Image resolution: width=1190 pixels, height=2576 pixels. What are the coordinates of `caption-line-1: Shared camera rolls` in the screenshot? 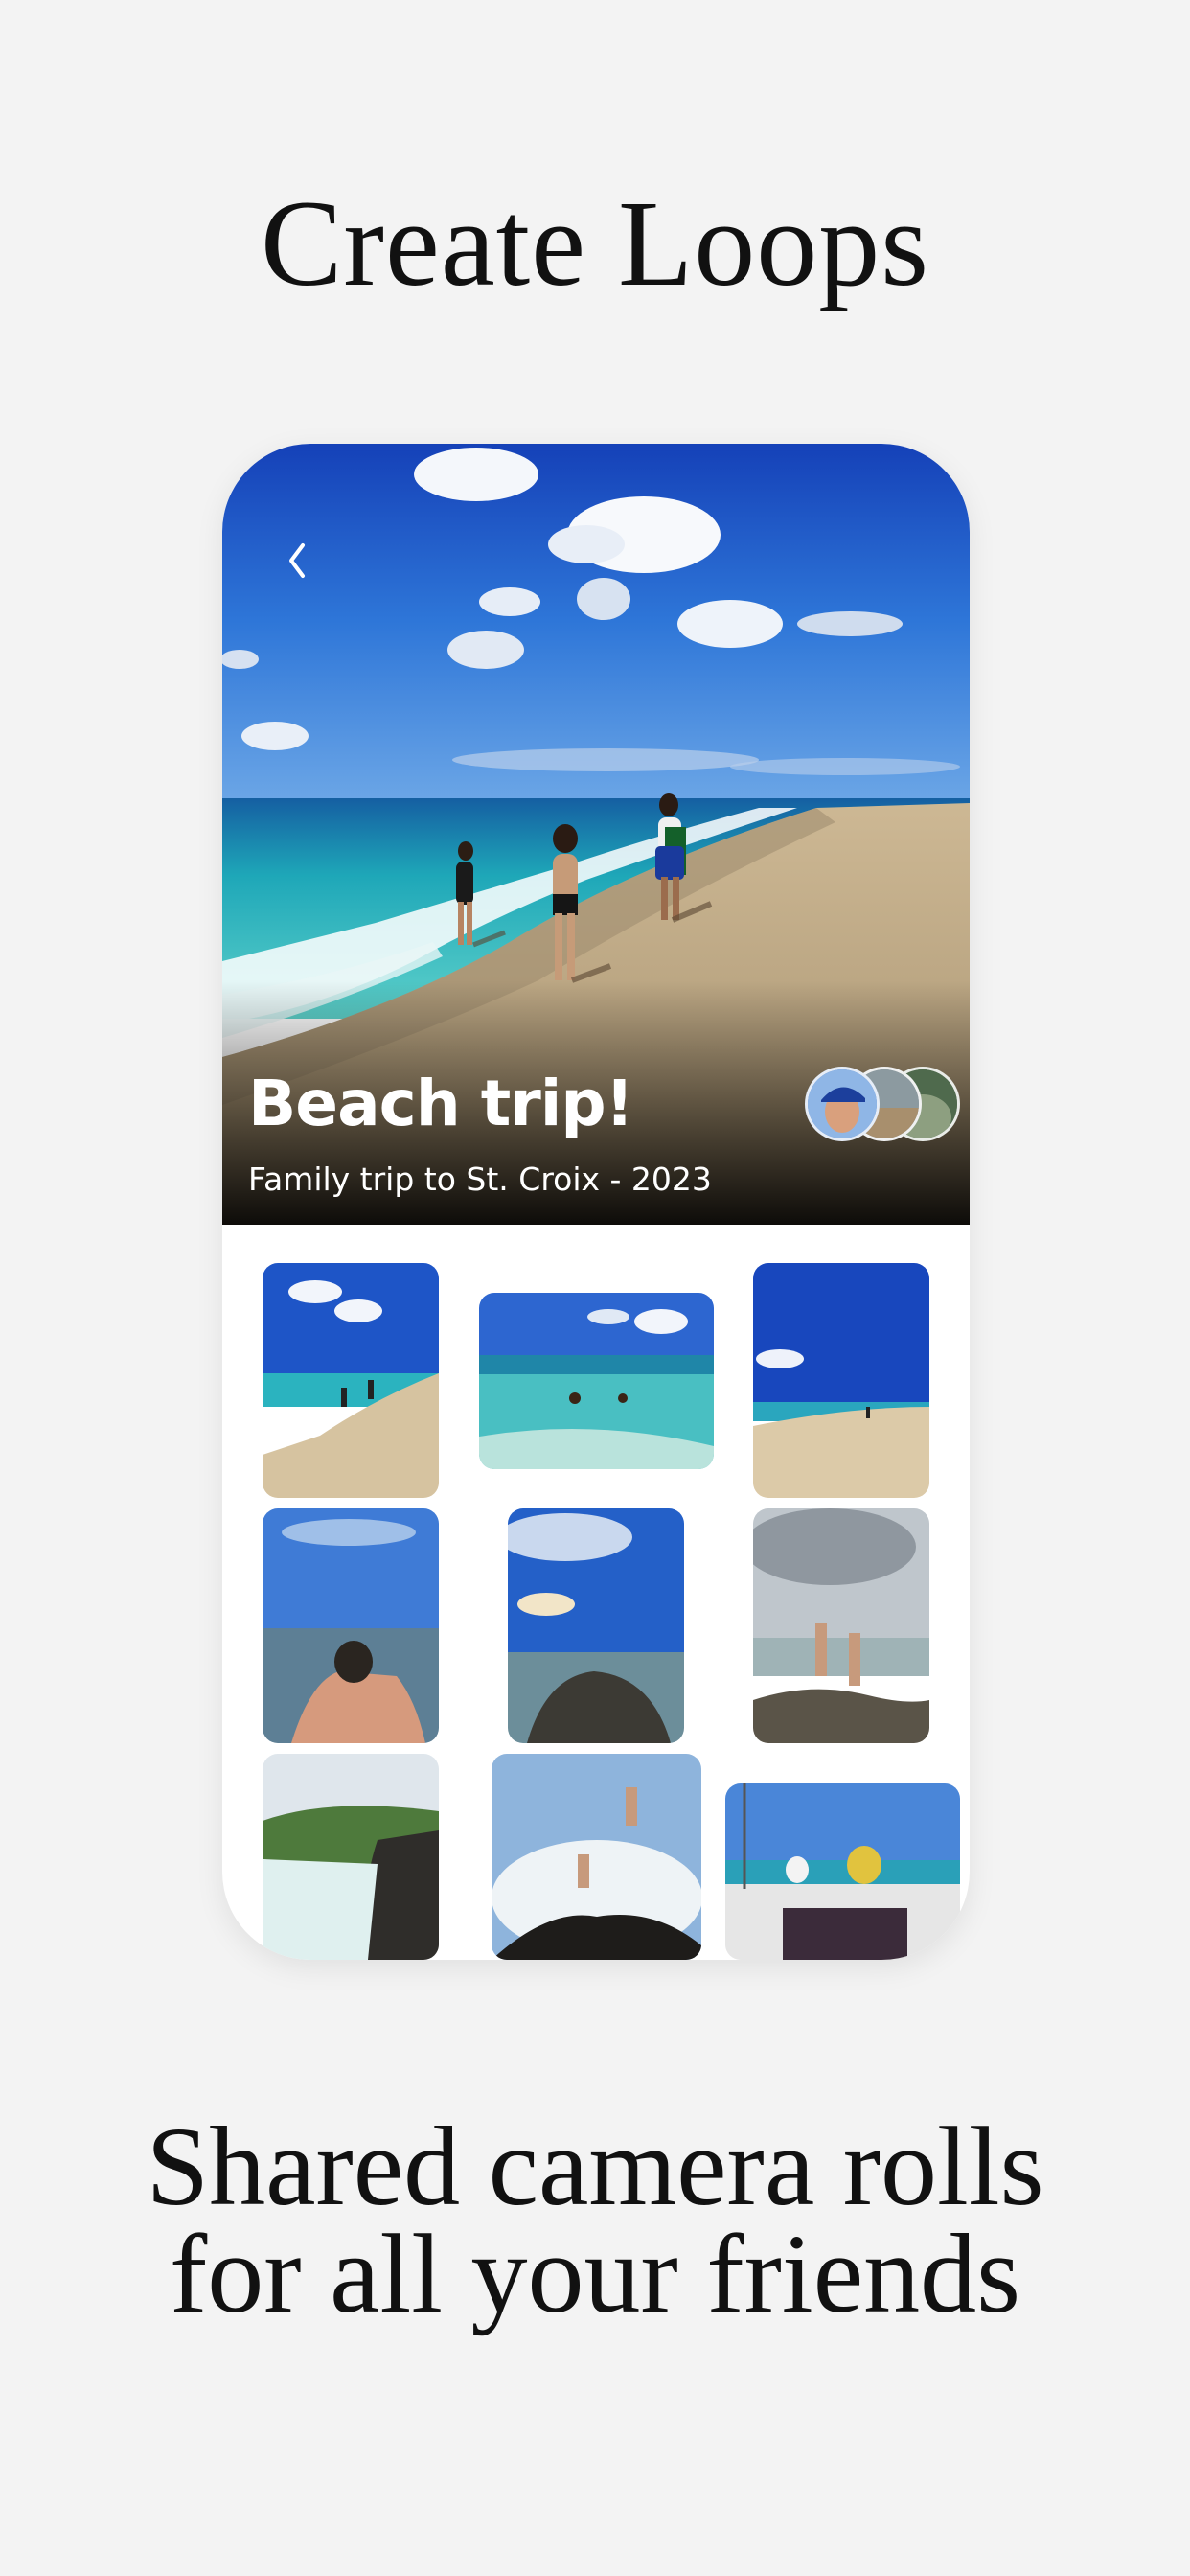 It's located at (595, 2166).